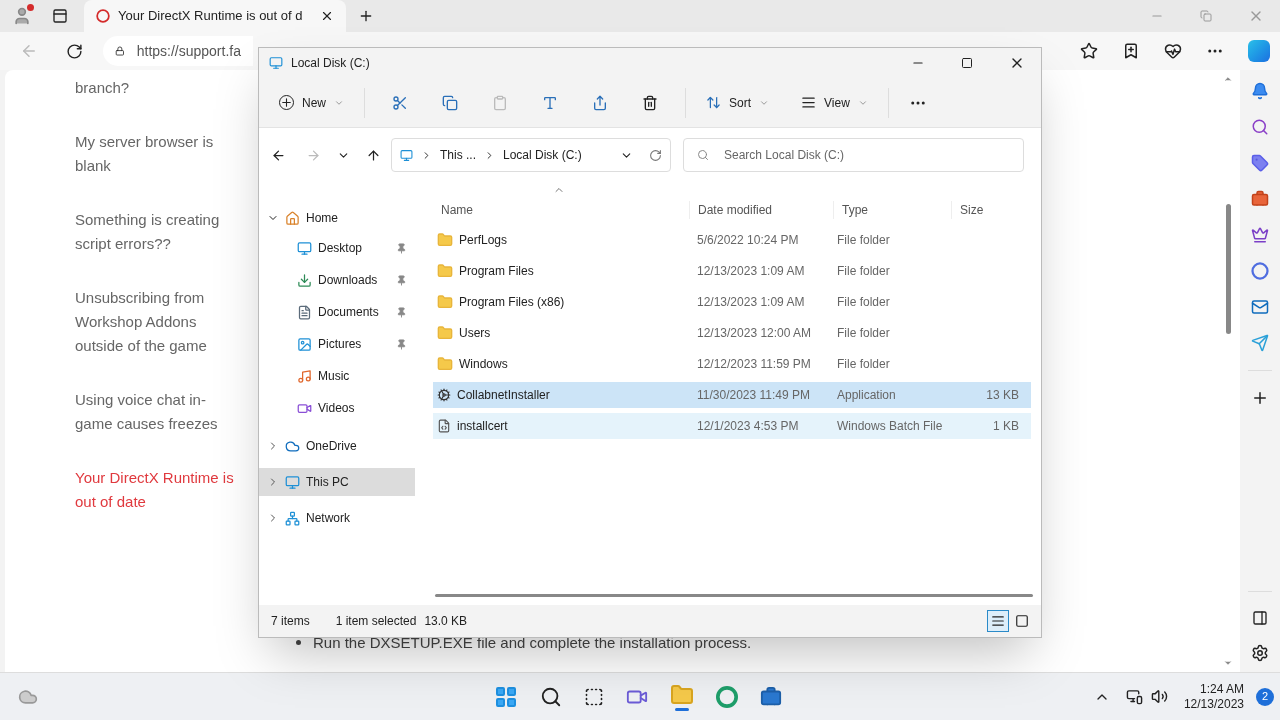  What do you see at coordinates (551, 697) in the screenshot?
I see `search-icon` at bounding box center [551, 697].